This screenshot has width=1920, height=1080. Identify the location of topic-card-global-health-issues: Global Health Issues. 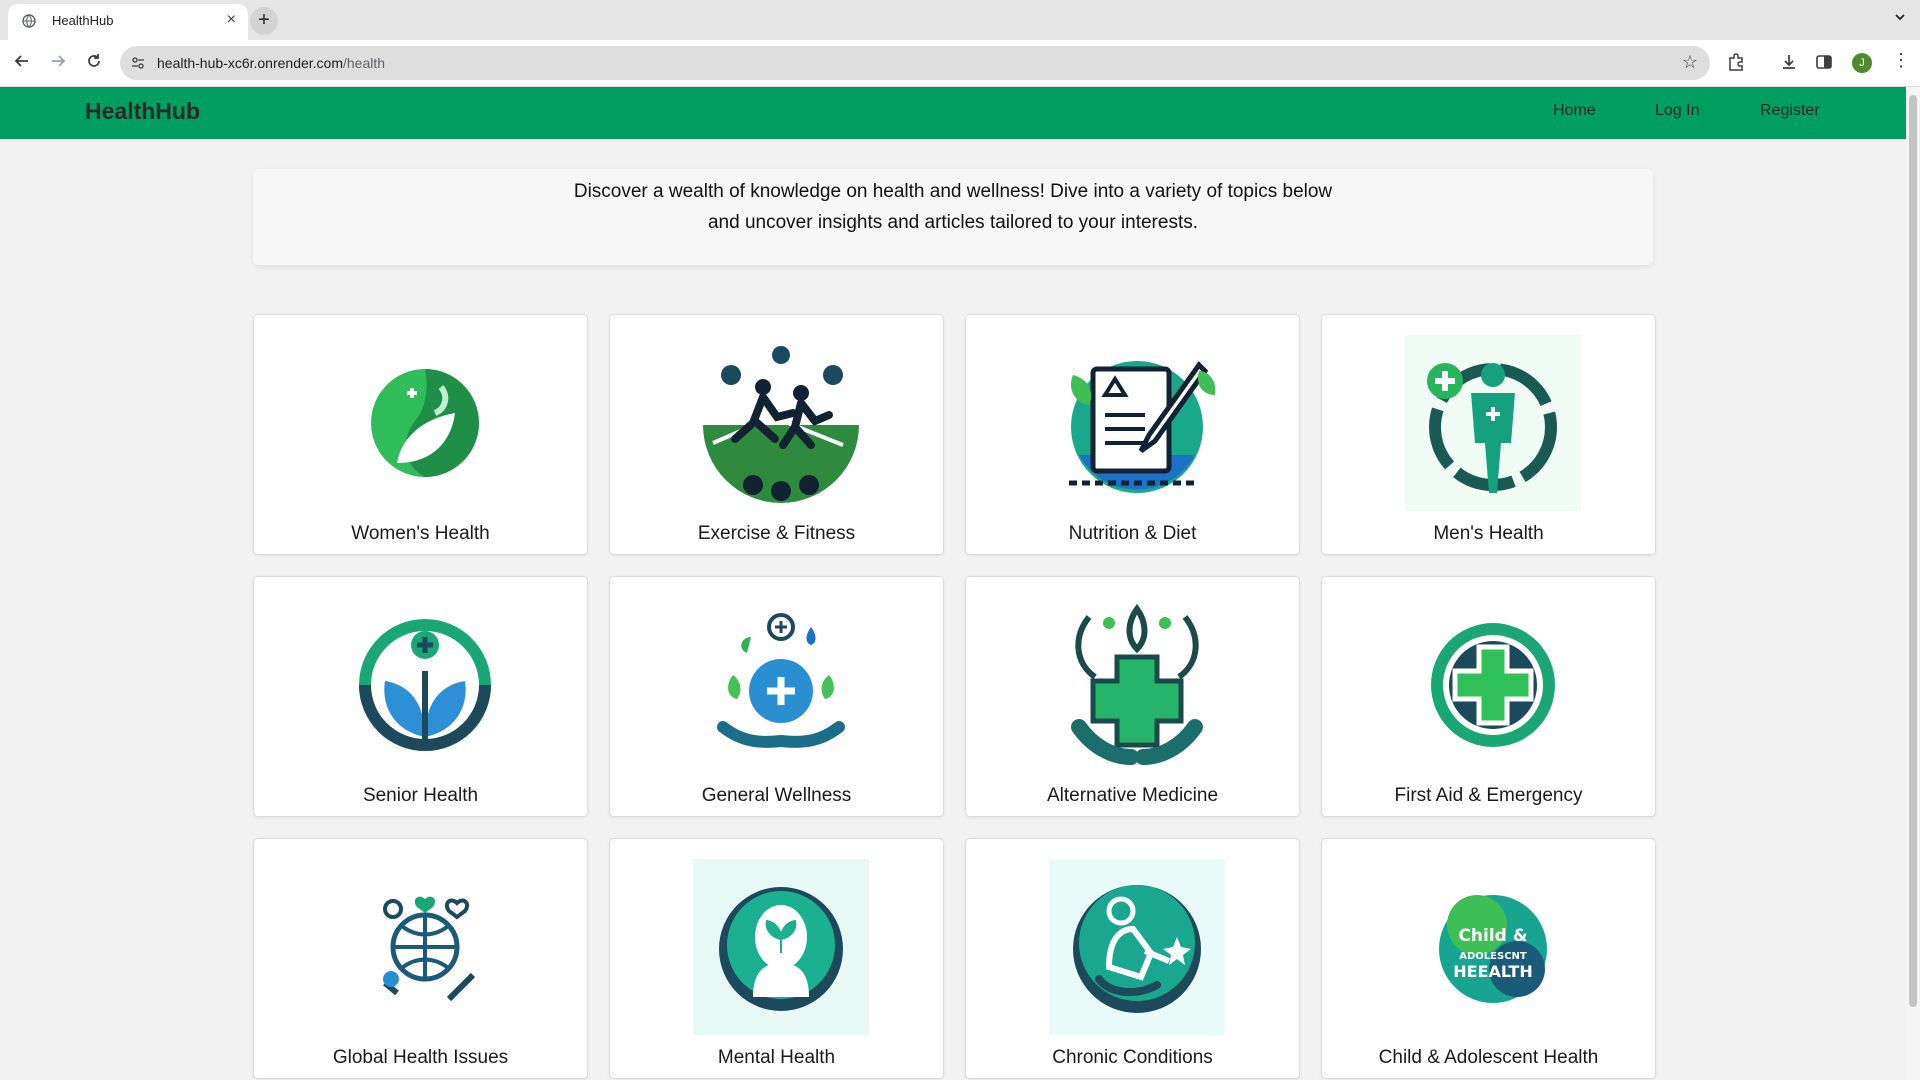
(420, 958).